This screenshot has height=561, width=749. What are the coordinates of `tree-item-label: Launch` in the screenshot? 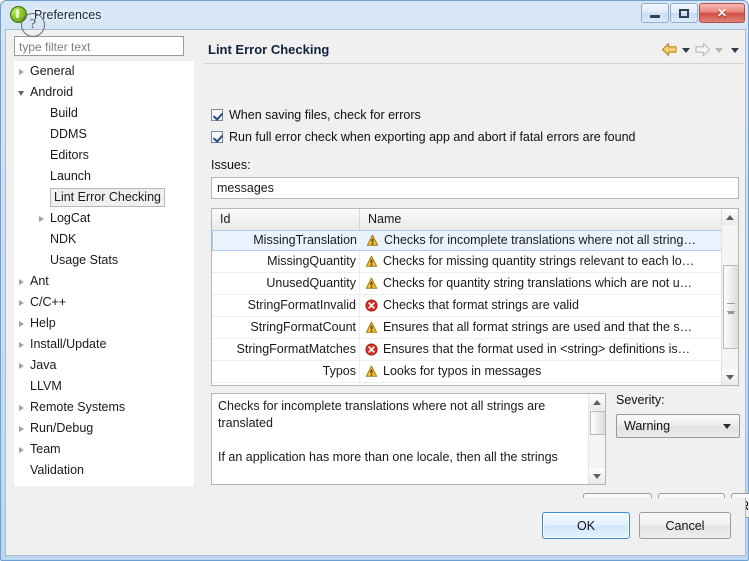 It's located at (71, 176).